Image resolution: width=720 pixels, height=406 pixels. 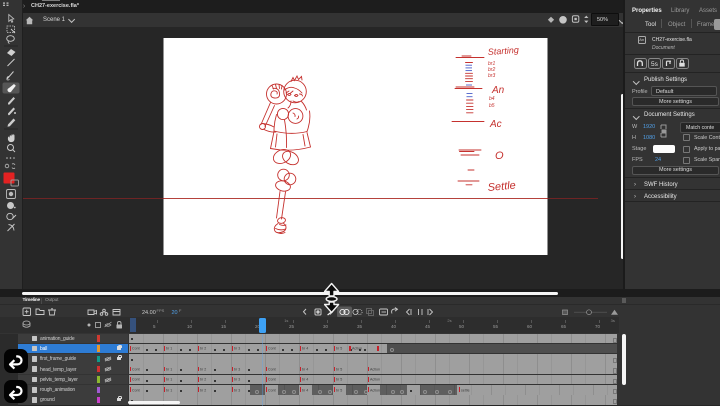 I want to click on svg-text: br3, so click(x=491, y=76).